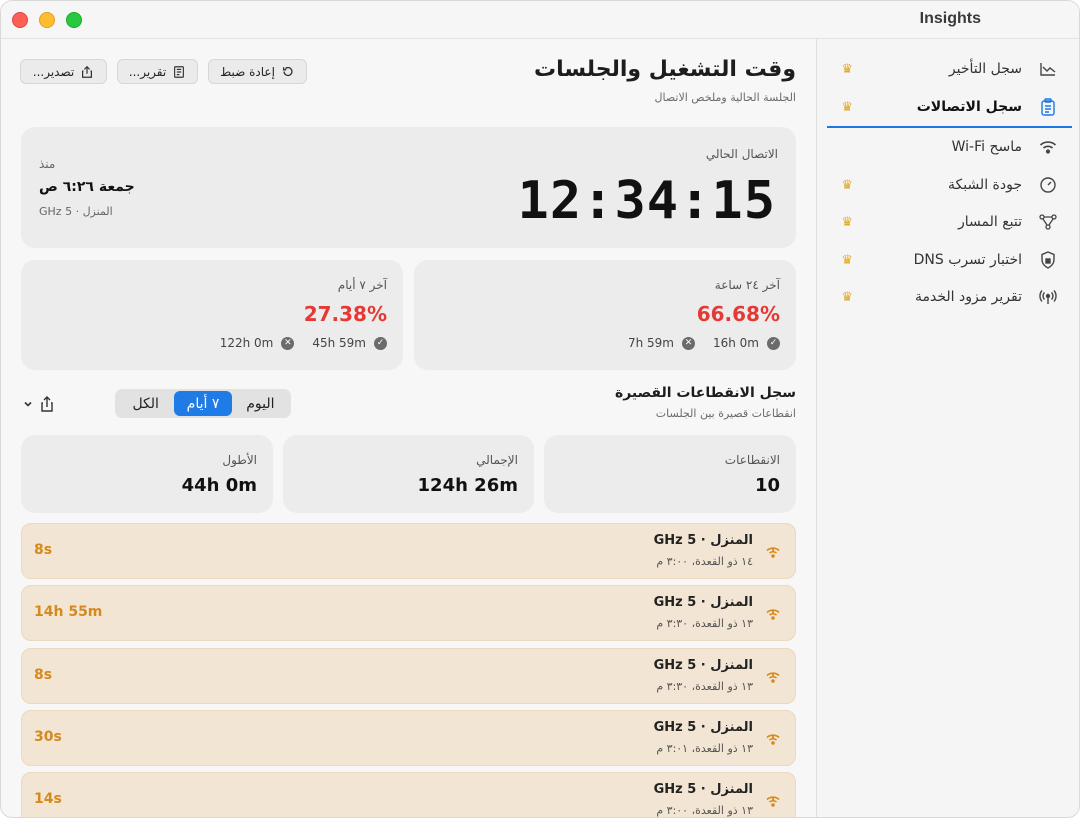 This screenshot has height=818, width=1080. Describe the element at coordinates (303, 343) in the screenshot. I see `stats-7d-row: ✓ 45h 59m ✕ 122h 0m` at that location.